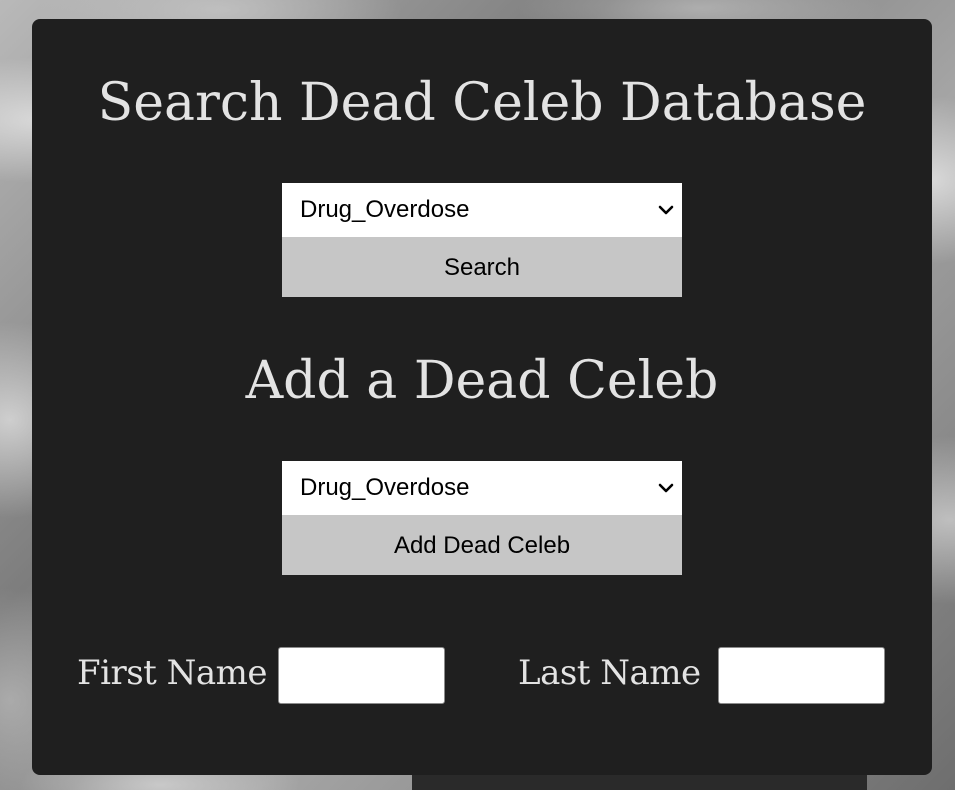  Describe the element at coordinates (482, 488) in the screenshot. I see `add-cause-select: Drug_Overdose` at that location.